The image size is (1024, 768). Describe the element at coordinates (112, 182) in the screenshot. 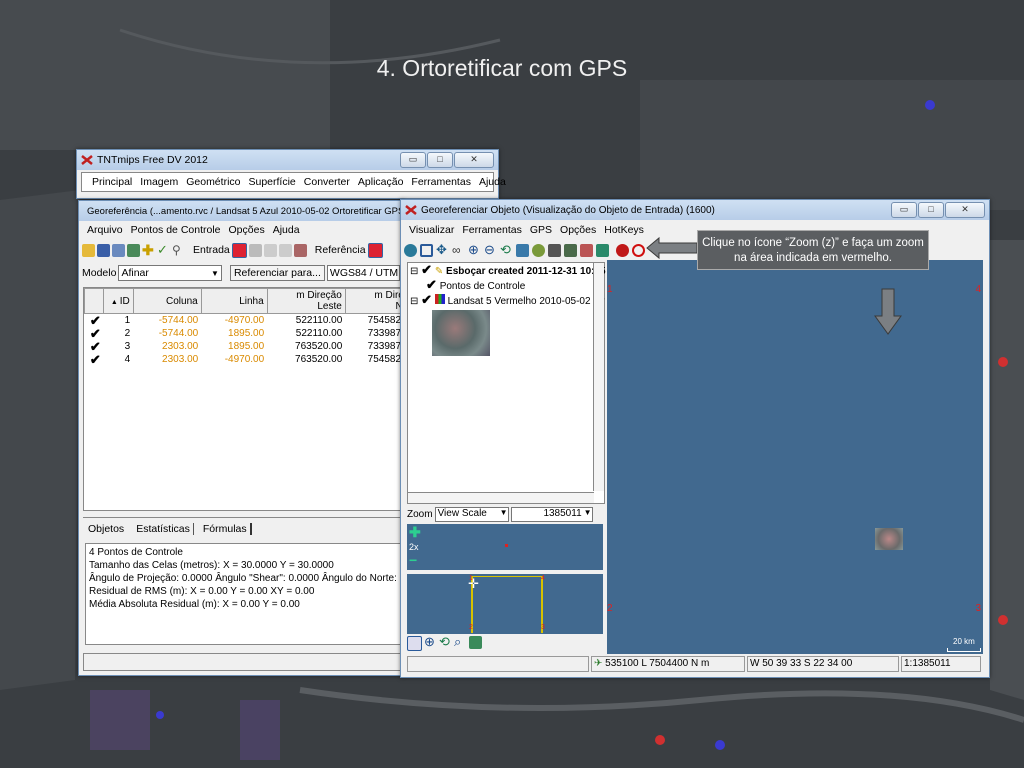

I see `menu-principal: Principal` at that location.